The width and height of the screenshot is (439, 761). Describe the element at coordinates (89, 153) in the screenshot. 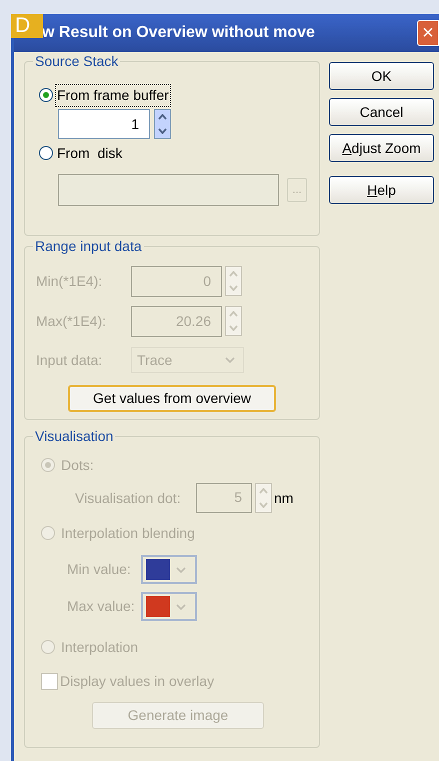

I see `radio-label: From disk` at that location.